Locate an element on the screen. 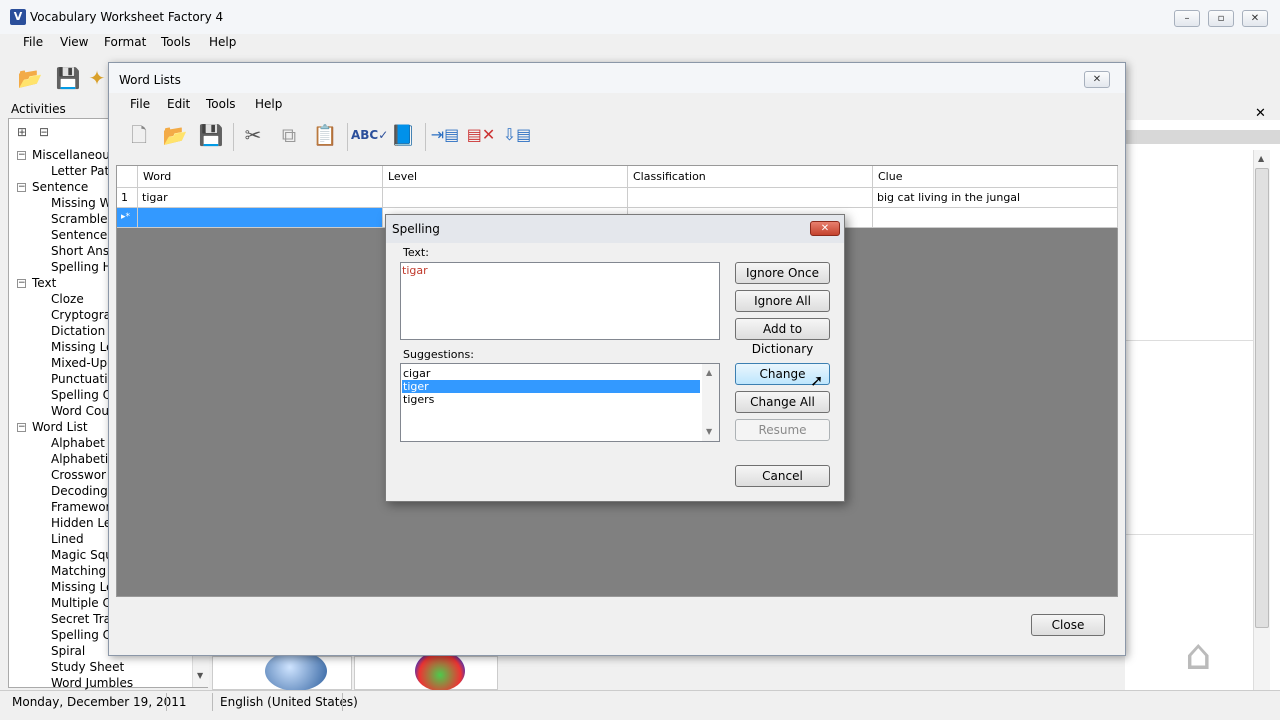 The image size is (1280, 720). tree-activity: Spiral is located at coordinates (68, 651).